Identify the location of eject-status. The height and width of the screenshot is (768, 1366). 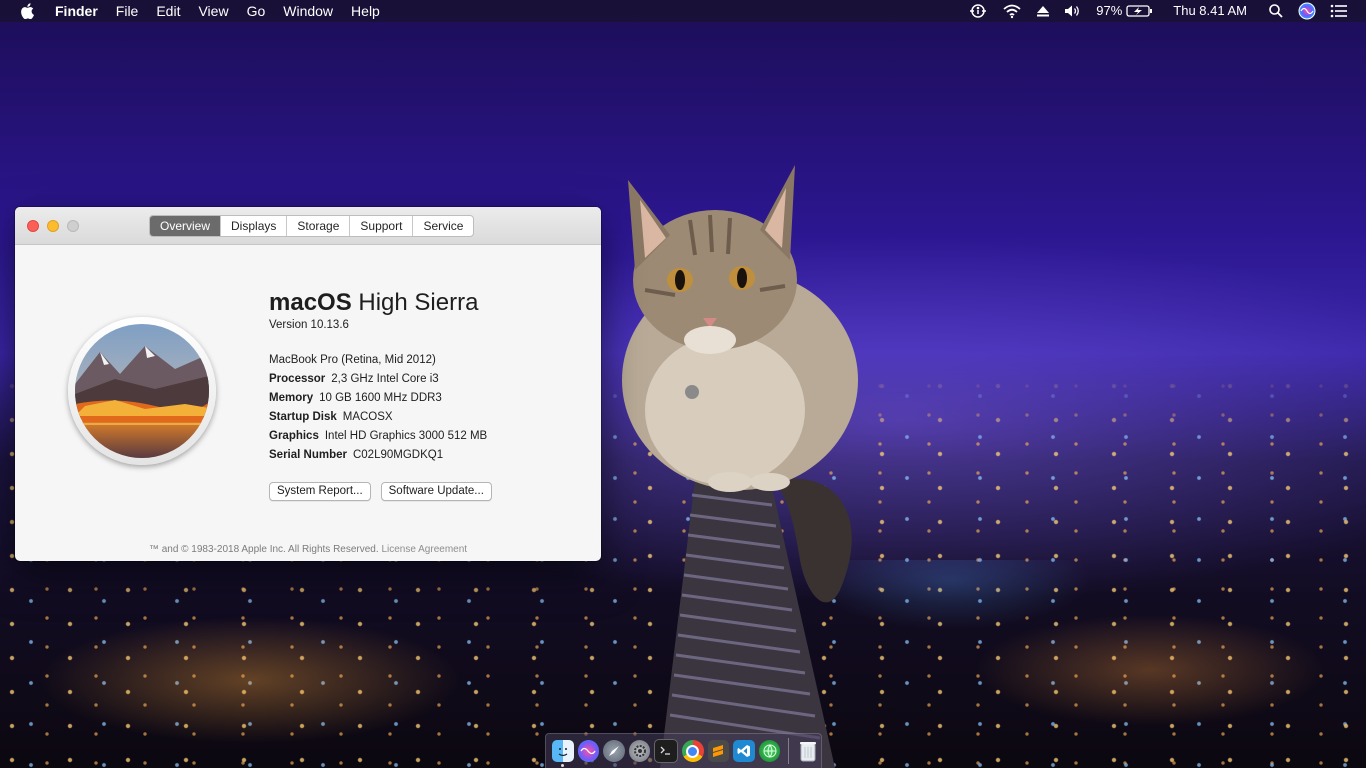
(1043, 11).